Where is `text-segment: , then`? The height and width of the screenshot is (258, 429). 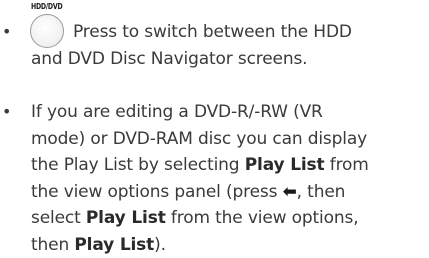
text-segment: , then is located at coordinates (321, 192).